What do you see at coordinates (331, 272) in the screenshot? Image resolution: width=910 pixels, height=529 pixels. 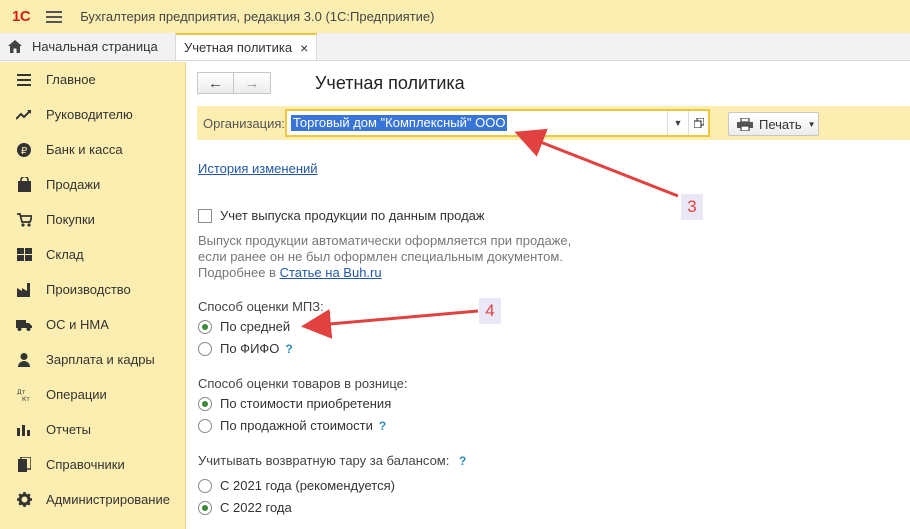 I see `buh-article-link: Статье на Buh.ru` at bounding box center [331, 272].